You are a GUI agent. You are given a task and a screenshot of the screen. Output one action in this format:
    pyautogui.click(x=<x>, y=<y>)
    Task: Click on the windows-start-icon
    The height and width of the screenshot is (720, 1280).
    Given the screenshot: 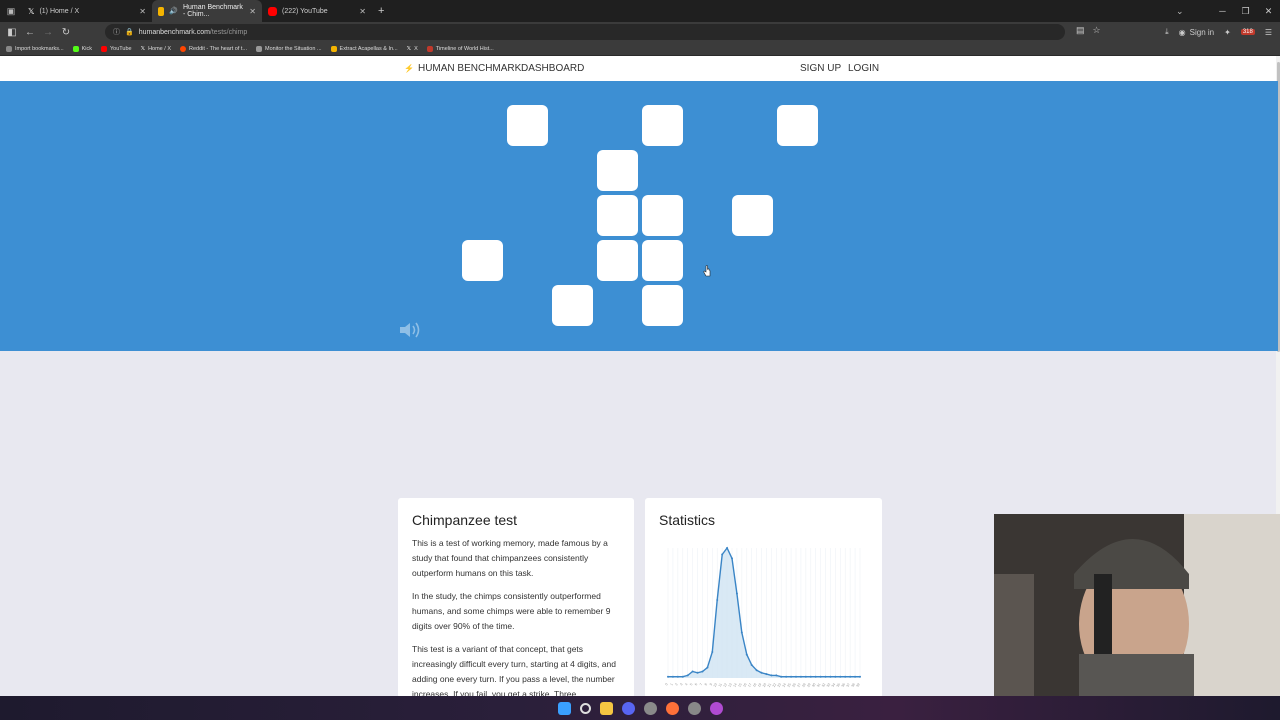 What is the action you would take?
    pyautogui.click(x=564, y=708)
    